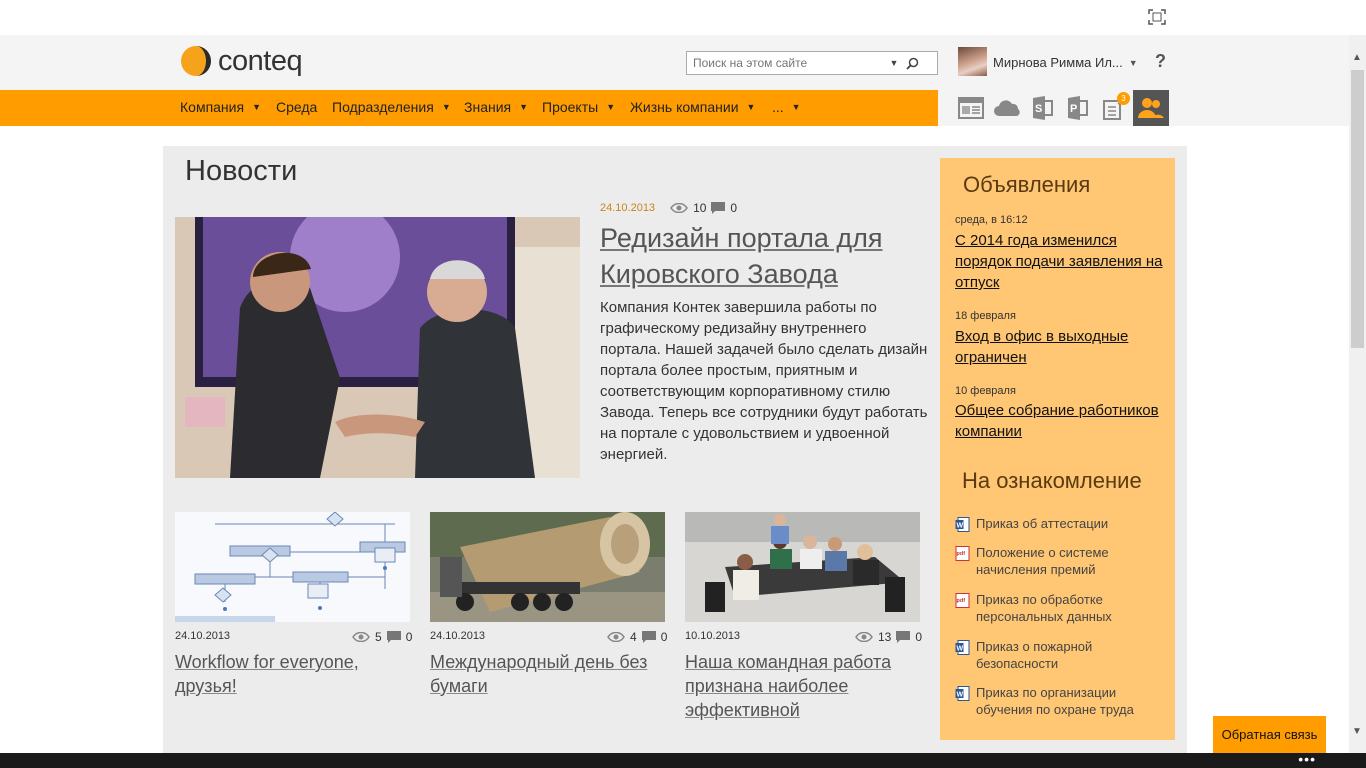 The width and height of the screenshot is (1366, 768). Describe the element at coordinates (894, 63) in the screenshot. I see `search-scope-dropdown: ▼` at that location.